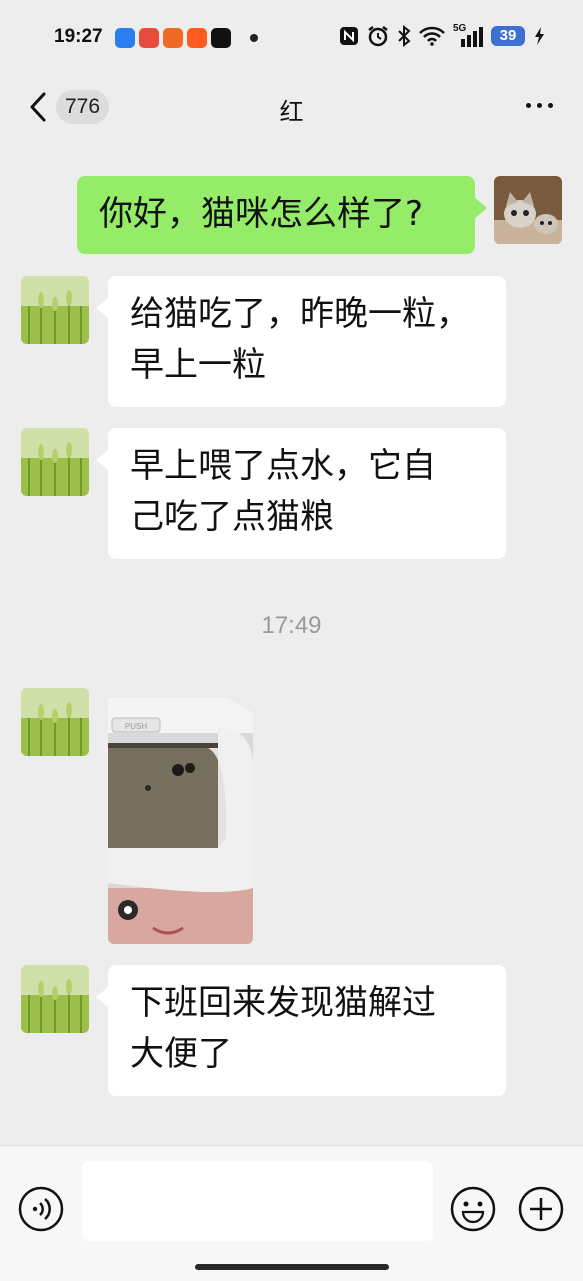  What do you see at coordinates (539, 105) in the screenshot?
I see `more-options-icon` at bounding box center [539, 105].